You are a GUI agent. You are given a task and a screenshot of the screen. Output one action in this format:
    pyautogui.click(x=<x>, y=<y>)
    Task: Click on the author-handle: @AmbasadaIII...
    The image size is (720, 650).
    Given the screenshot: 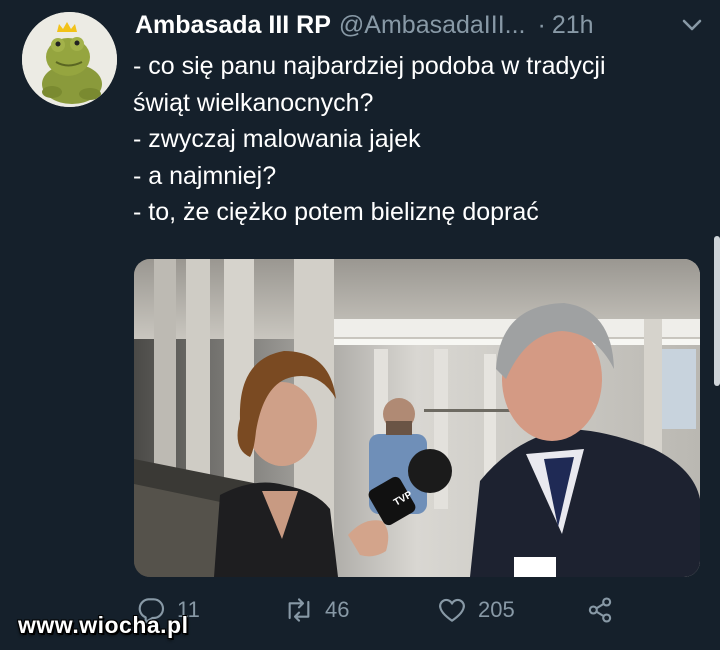 What is the action you would take?
    pyautogui.click(x=432, y=25)
    